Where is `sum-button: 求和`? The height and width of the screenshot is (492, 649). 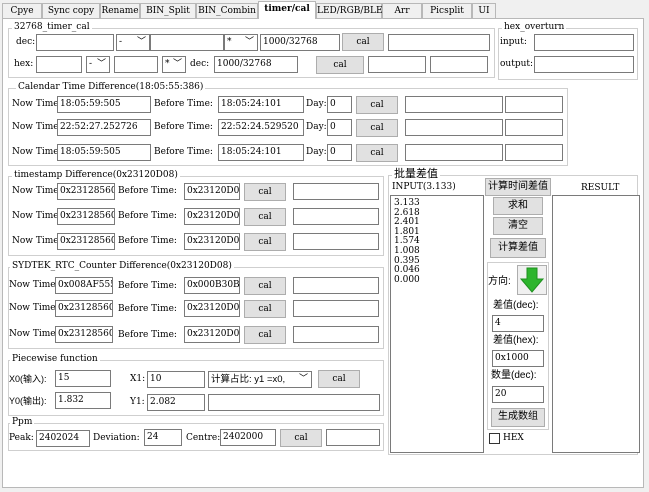
sum-button: 求和 is located at coordinates (518, 206).